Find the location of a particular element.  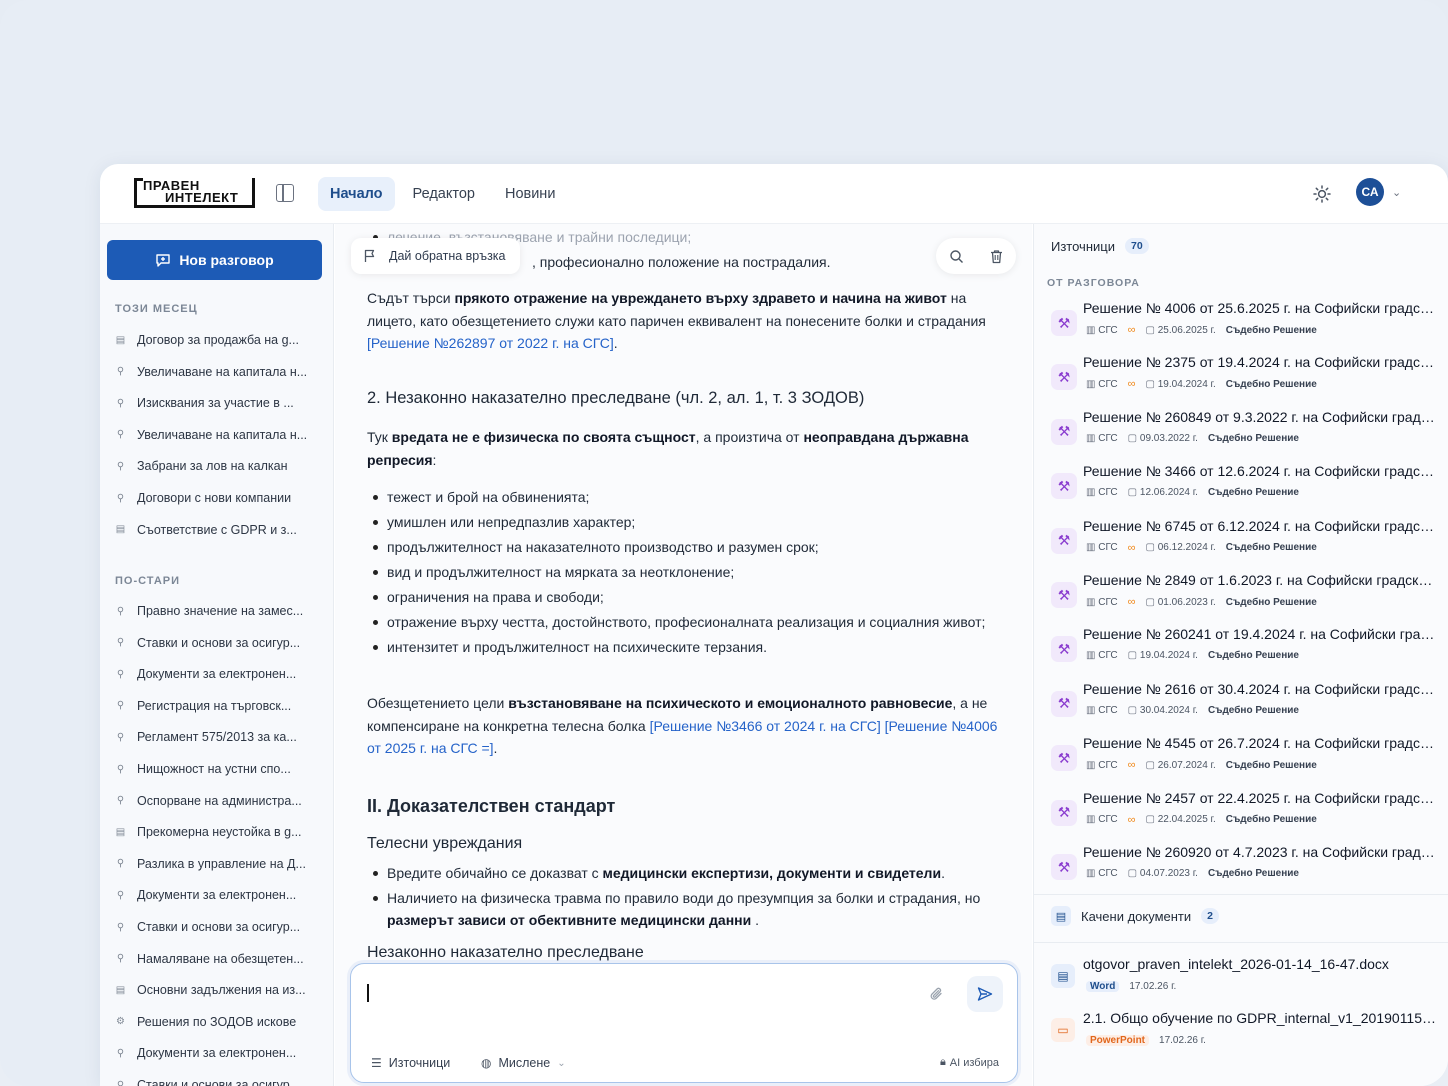

source-meta: СГС ∞ 22.04.2025 г. Съдебно Решение is located at coordinates (1201, 820).